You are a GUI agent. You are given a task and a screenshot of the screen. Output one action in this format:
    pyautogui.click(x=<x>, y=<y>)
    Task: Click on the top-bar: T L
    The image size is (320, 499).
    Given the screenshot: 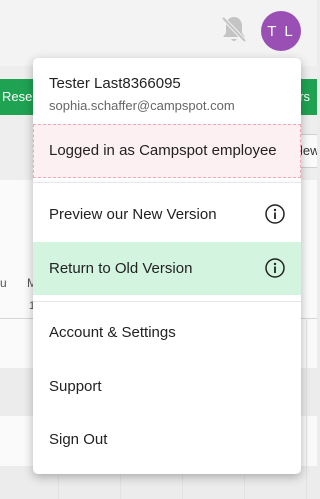 What is the action you would take?
    pyautogui.click(x=158, y=33)
    